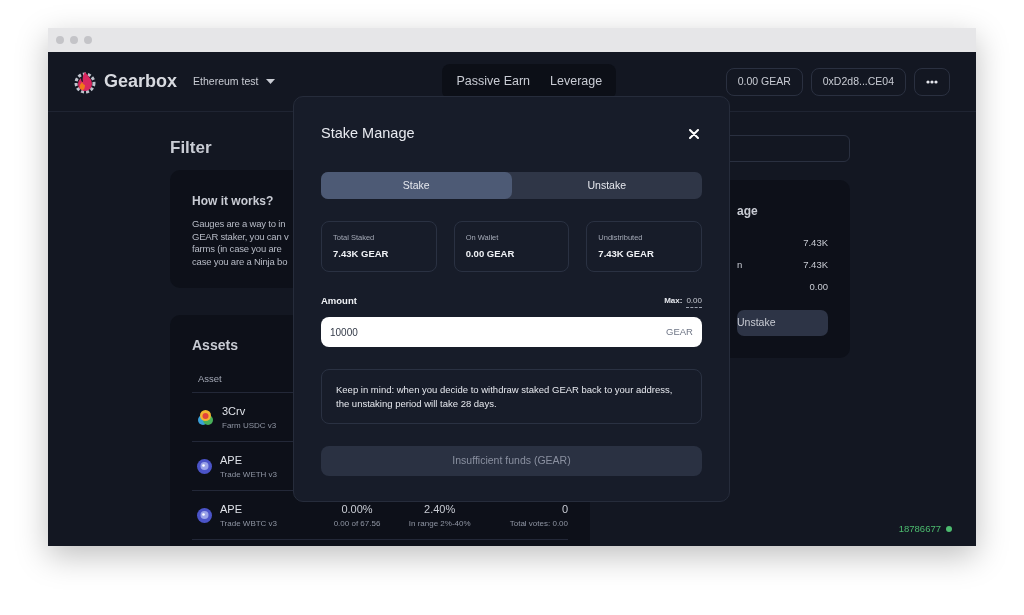 The image size is (1024, 615). I want to click on max-link: 0.00, so click(694, 301).